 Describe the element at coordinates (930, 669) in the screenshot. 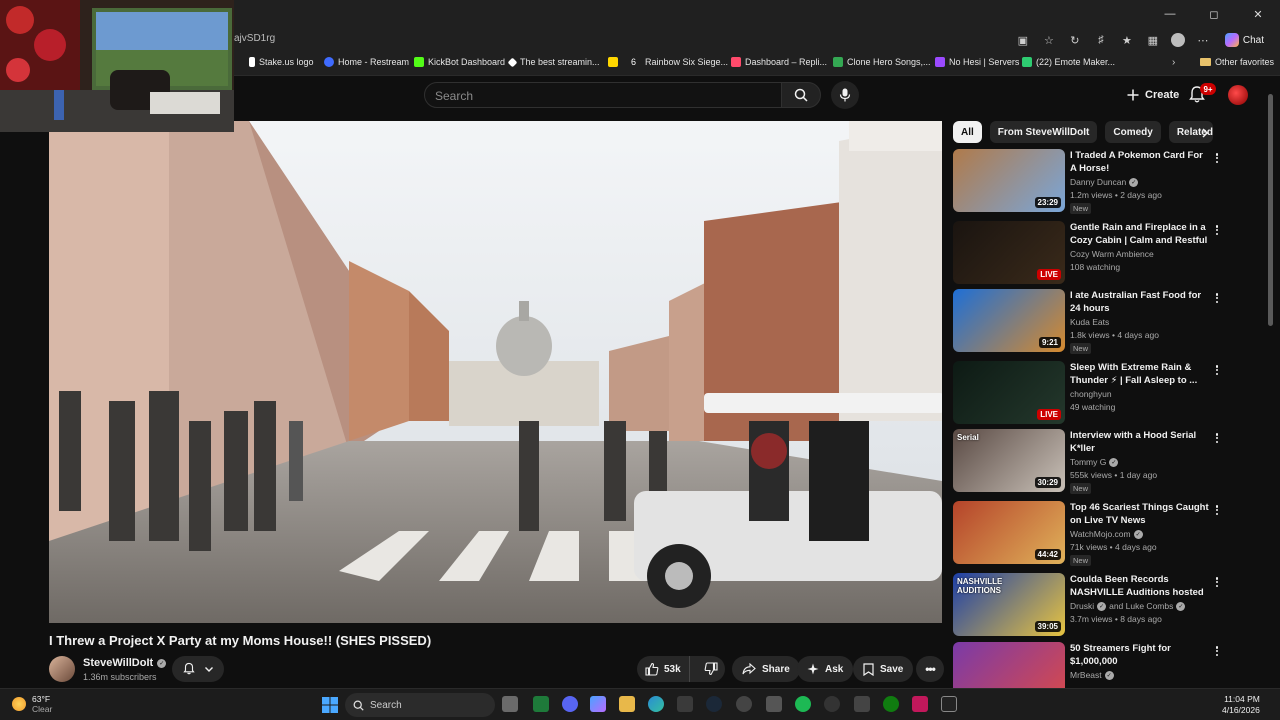

I see `more-actions-button: •••` at that location.